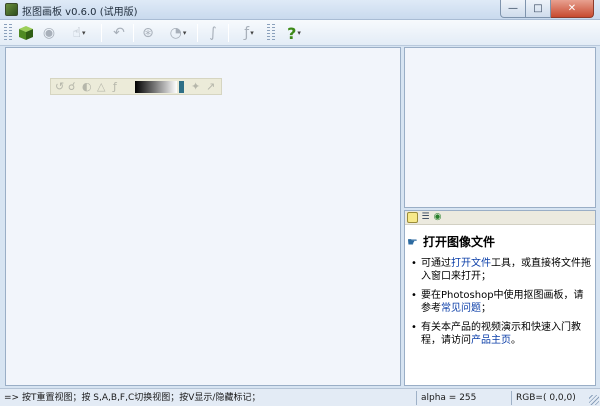  What do you see at coordinates (491, 340) in the screenshot?
I see `product-homepage-link: 产品主页` at bounding box center [491, 340].